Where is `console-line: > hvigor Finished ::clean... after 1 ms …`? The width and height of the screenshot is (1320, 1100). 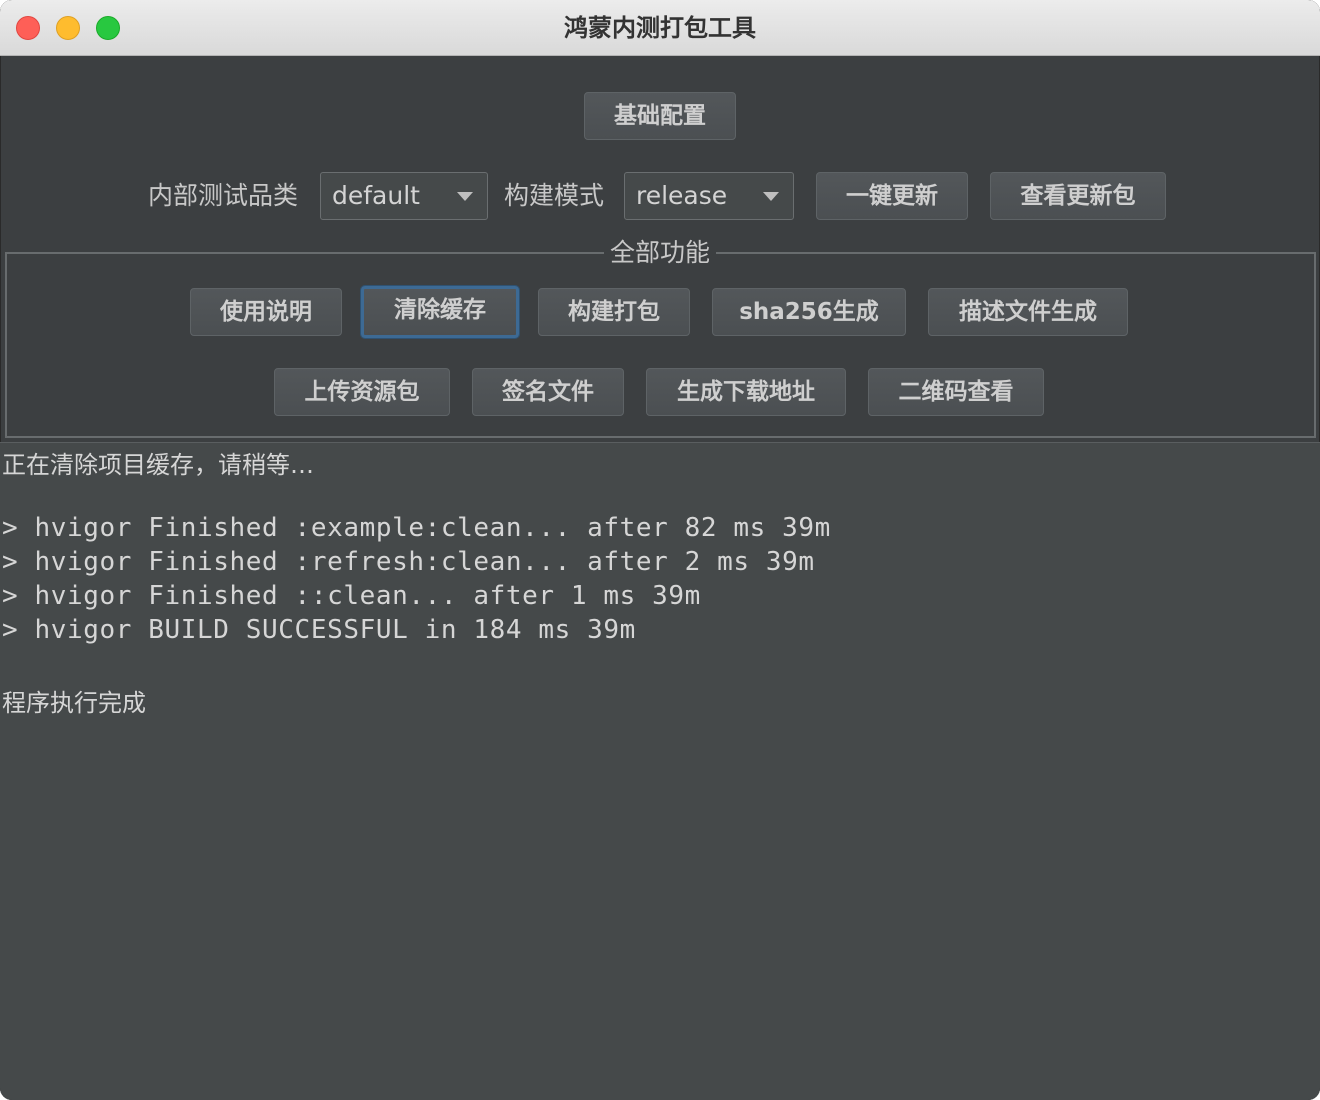
console-line: > hvigor Finished ::clean... after 1 ms … is located at coordinates (351, 596).